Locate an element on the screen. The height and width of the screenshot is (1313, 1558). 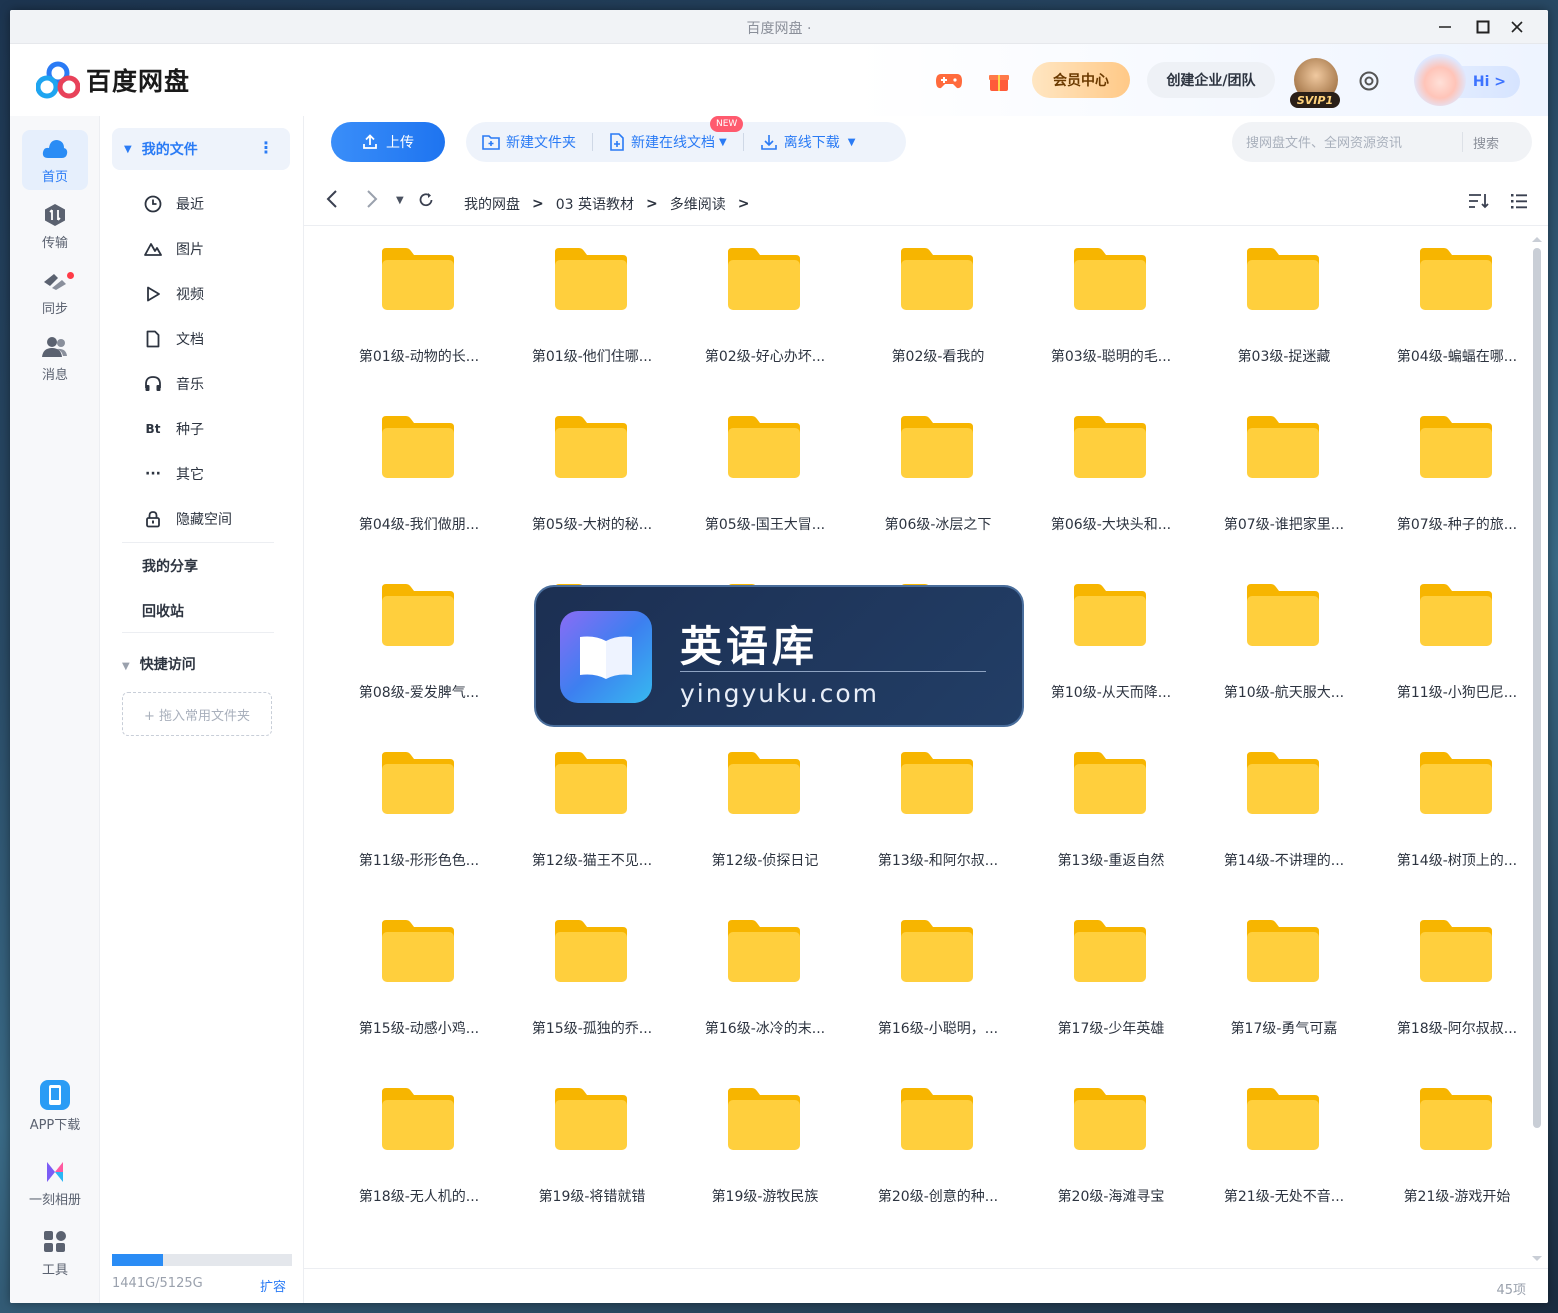
sidebar-my-share: 我的分享 is located at coordinates (170, 566).